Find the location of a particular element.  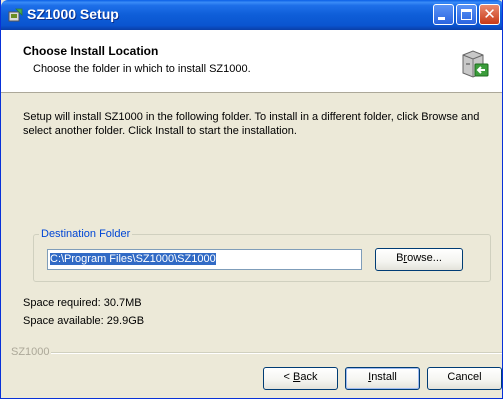

space-required: Space required: 30.7MB is located at coordinates (82, 303).